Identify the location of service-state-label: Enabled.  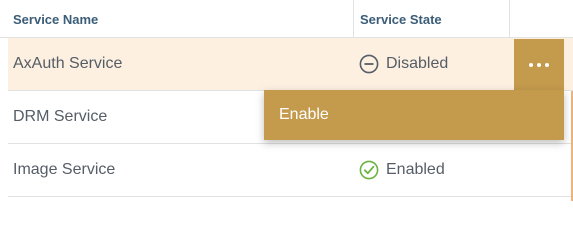
(415, 169).